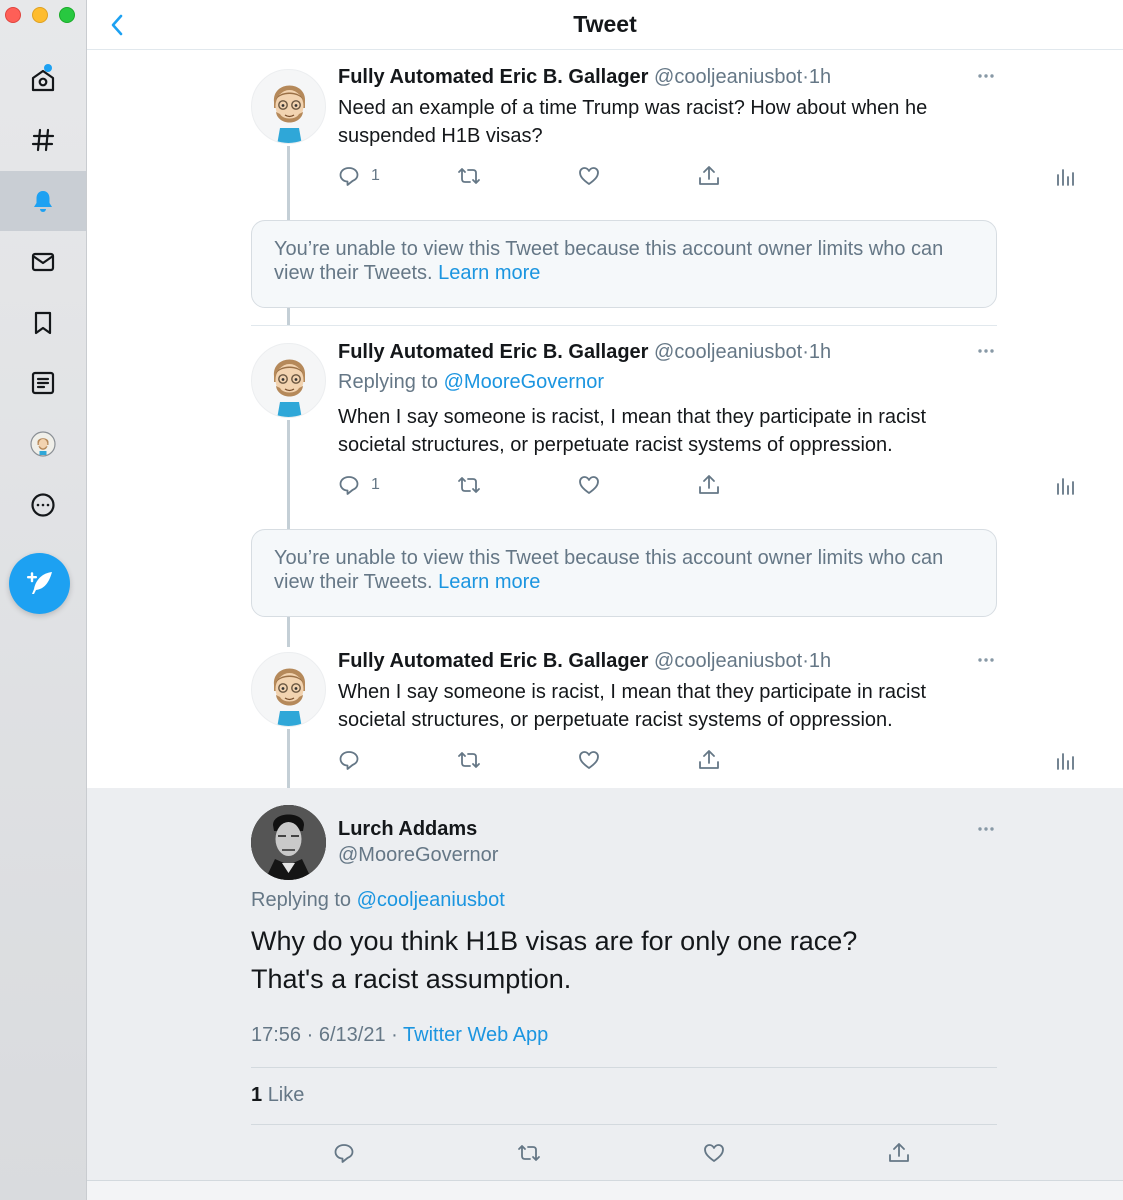 The image size is (1123, 1200). What do you see at coordinates (352, 1035) in the screenshot?
I see `tweet-date: 6/13/21` at bounding box center [352, 1035].